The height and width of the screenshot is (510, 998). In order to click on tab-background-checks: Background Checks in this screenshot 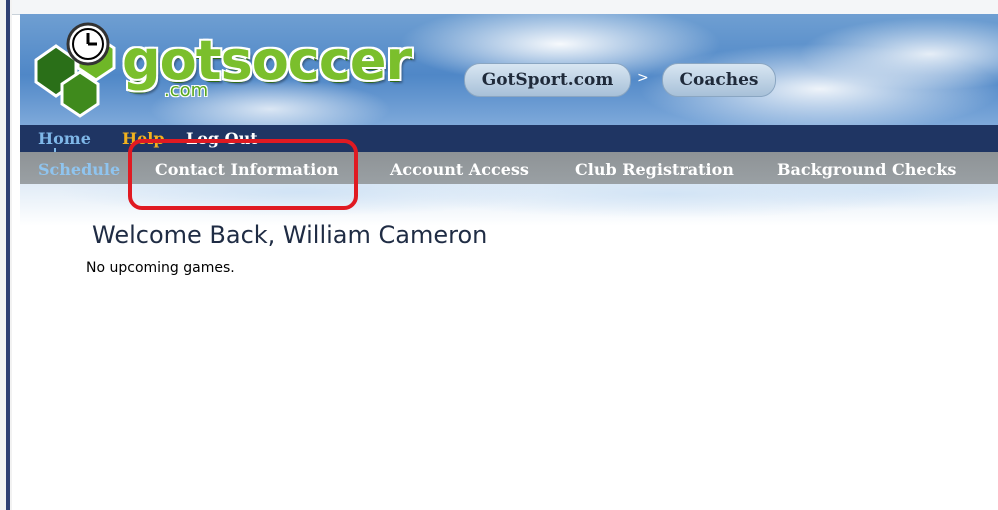, I will do `click(866, 169)`.